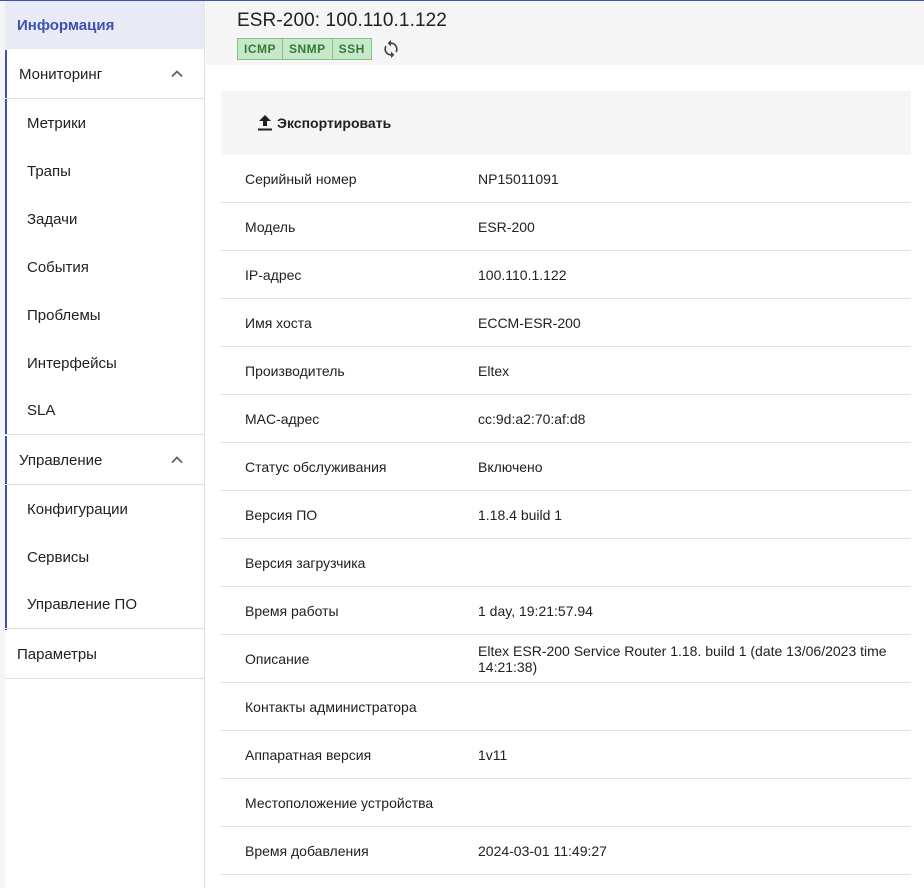 The width and height of the screenshot is (924, 888). I want to click on detail-value: NP15011091, so click(518, 178).